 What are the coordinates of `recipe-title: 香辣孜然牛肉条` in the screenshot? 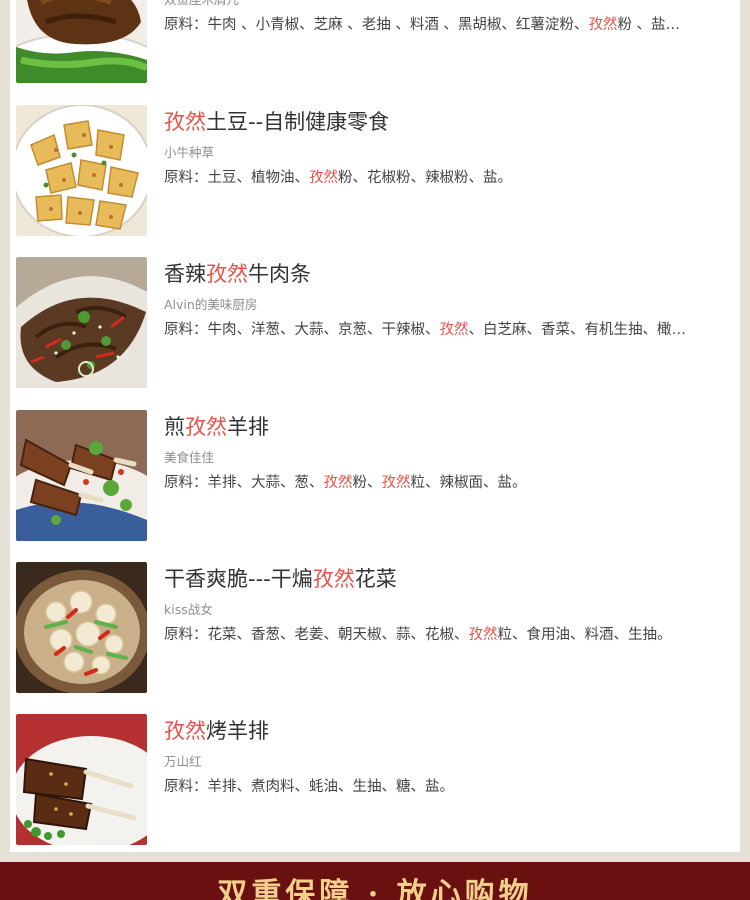 It's located at (444, 274).